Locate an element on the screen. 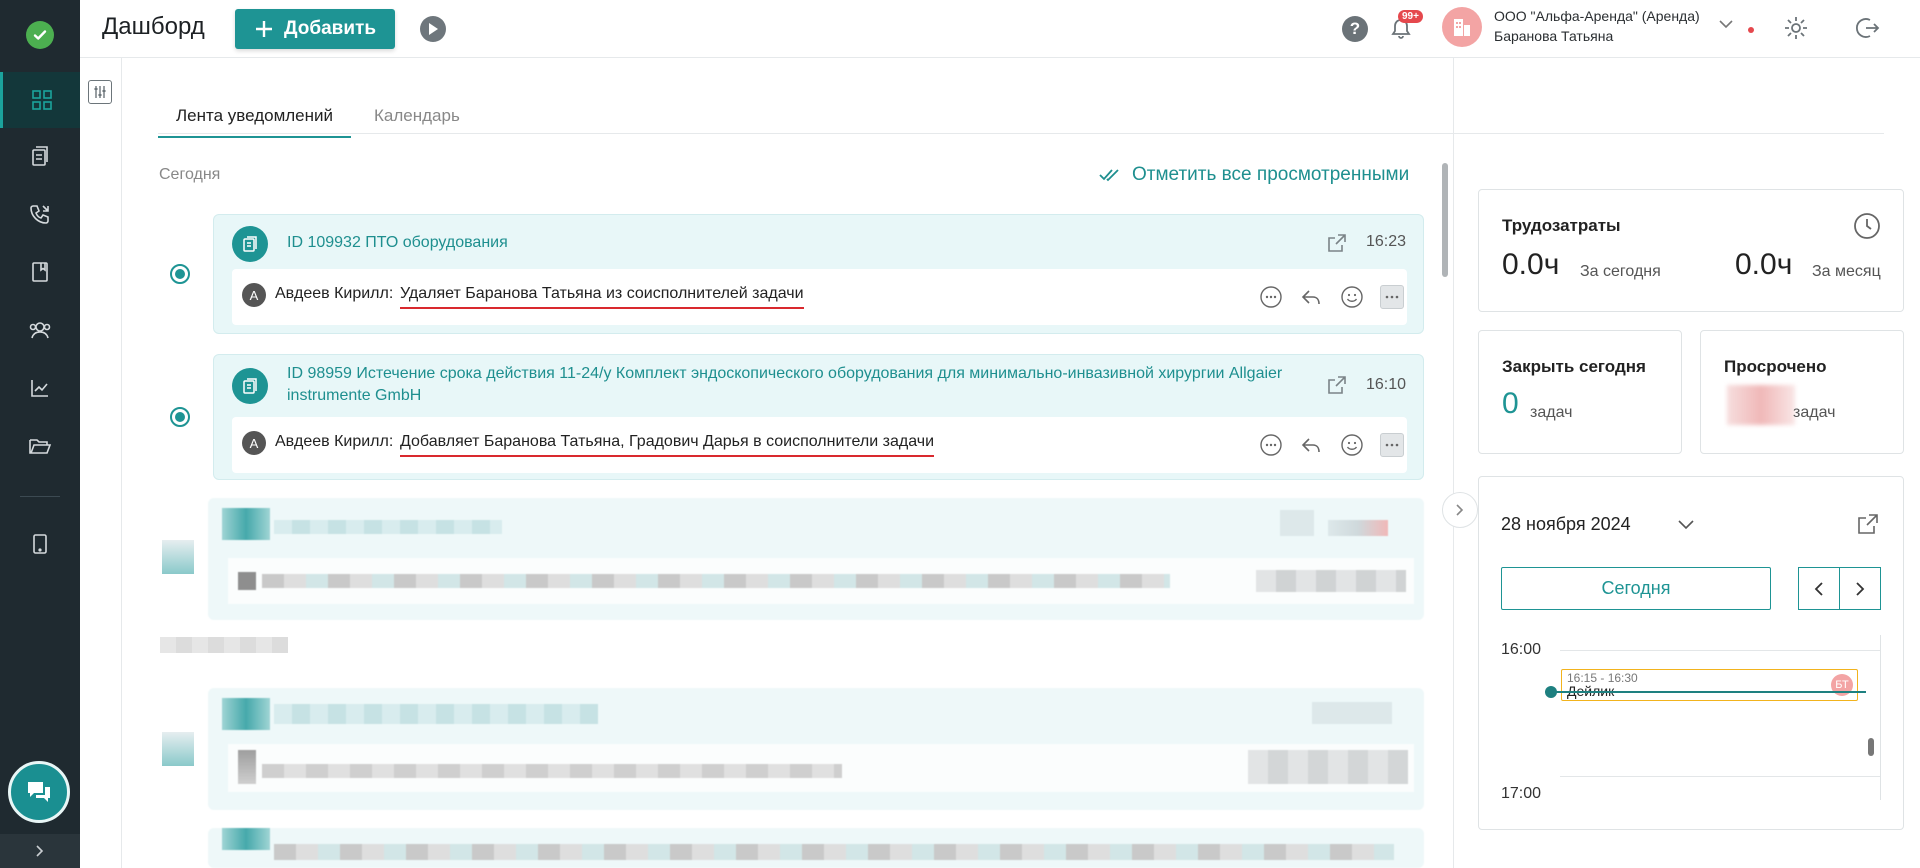  labor-today-label: За сегодня is located at coordinates (1620, 271).